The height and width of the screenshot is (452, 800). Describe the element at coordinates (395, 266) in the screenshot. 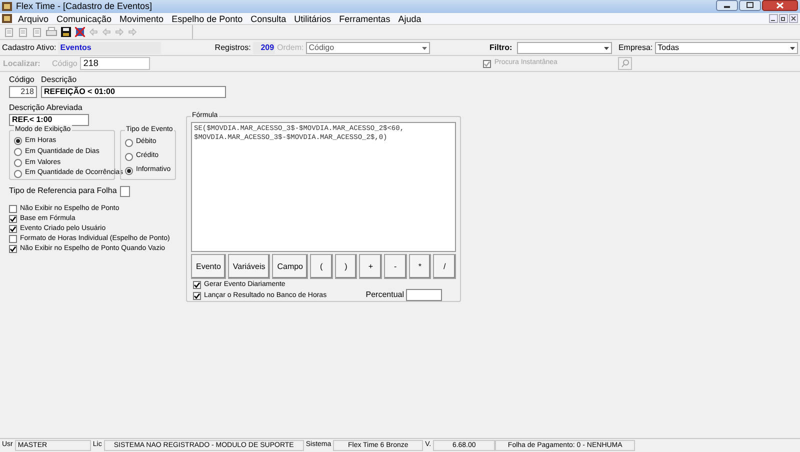

I see `formula-button: -` at that location.